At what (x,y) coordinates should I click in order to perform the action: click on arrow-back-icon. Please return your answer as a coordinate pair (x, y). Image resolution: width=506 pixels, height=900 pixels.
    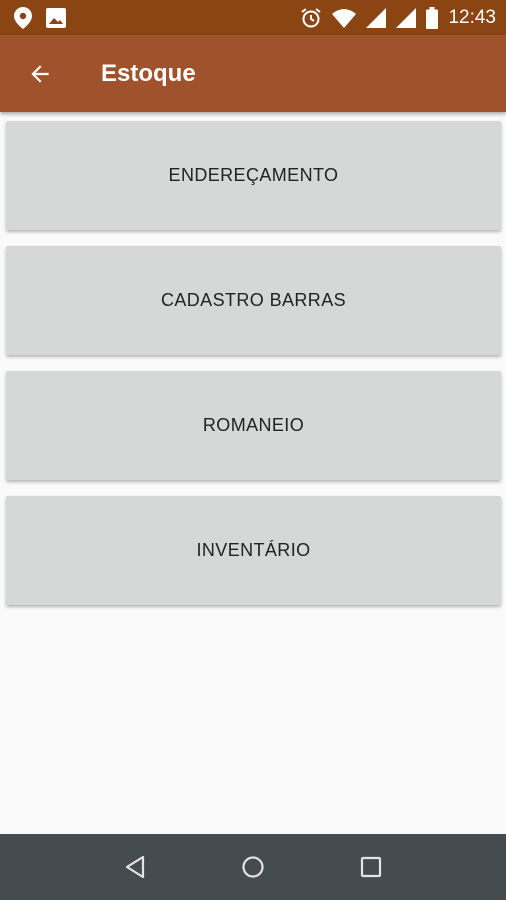
    Looking at the image, I should click on (40, 74).